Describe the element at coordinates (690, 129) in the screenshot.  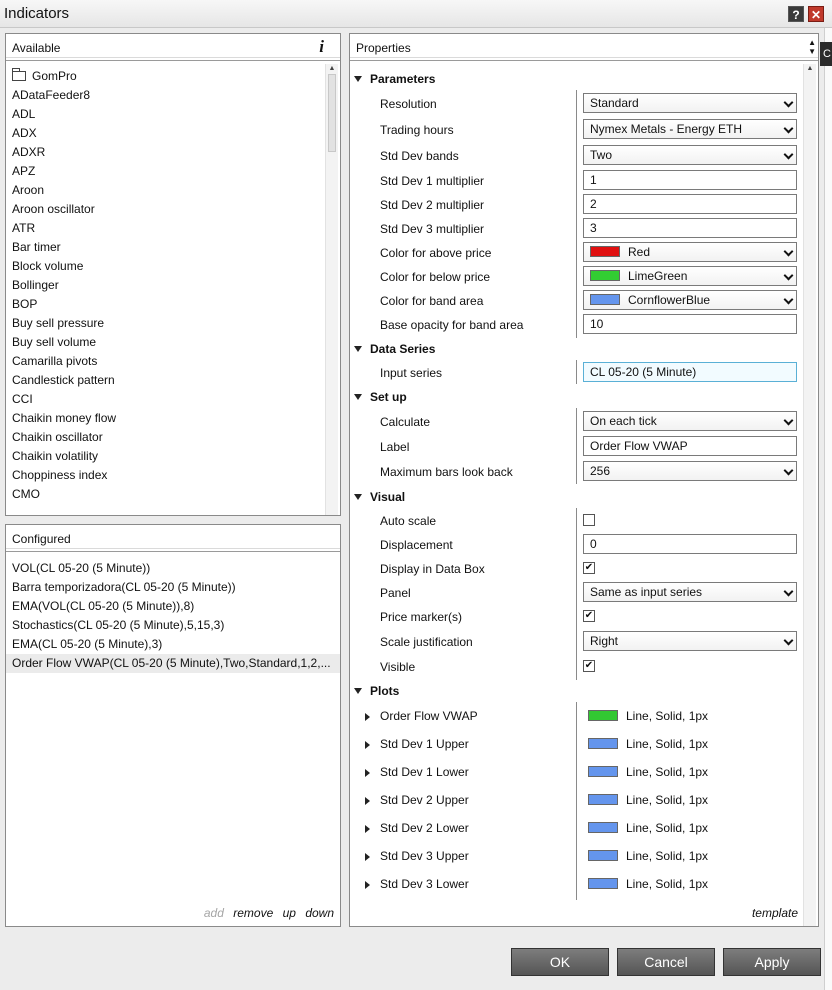
I see `trading-hours-select: Nymex Metals - Energy ETH` at that location.